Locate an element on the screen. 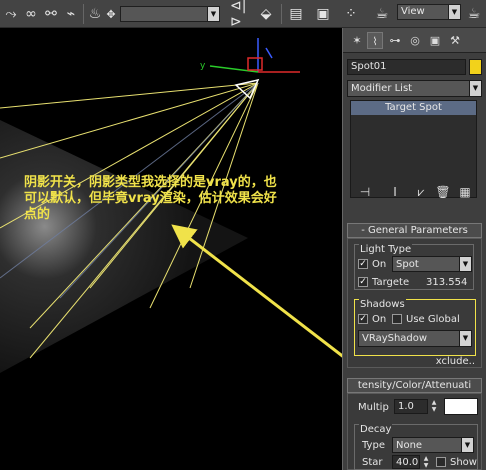  light-on-label: On is located at coordinates (379, 264).